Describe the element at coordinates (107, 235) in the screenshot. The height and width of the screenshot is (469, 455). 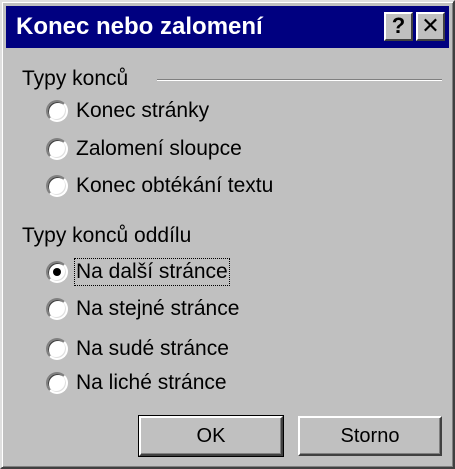
I see `section-break-types-label: Typy konců oddílu` at that location.